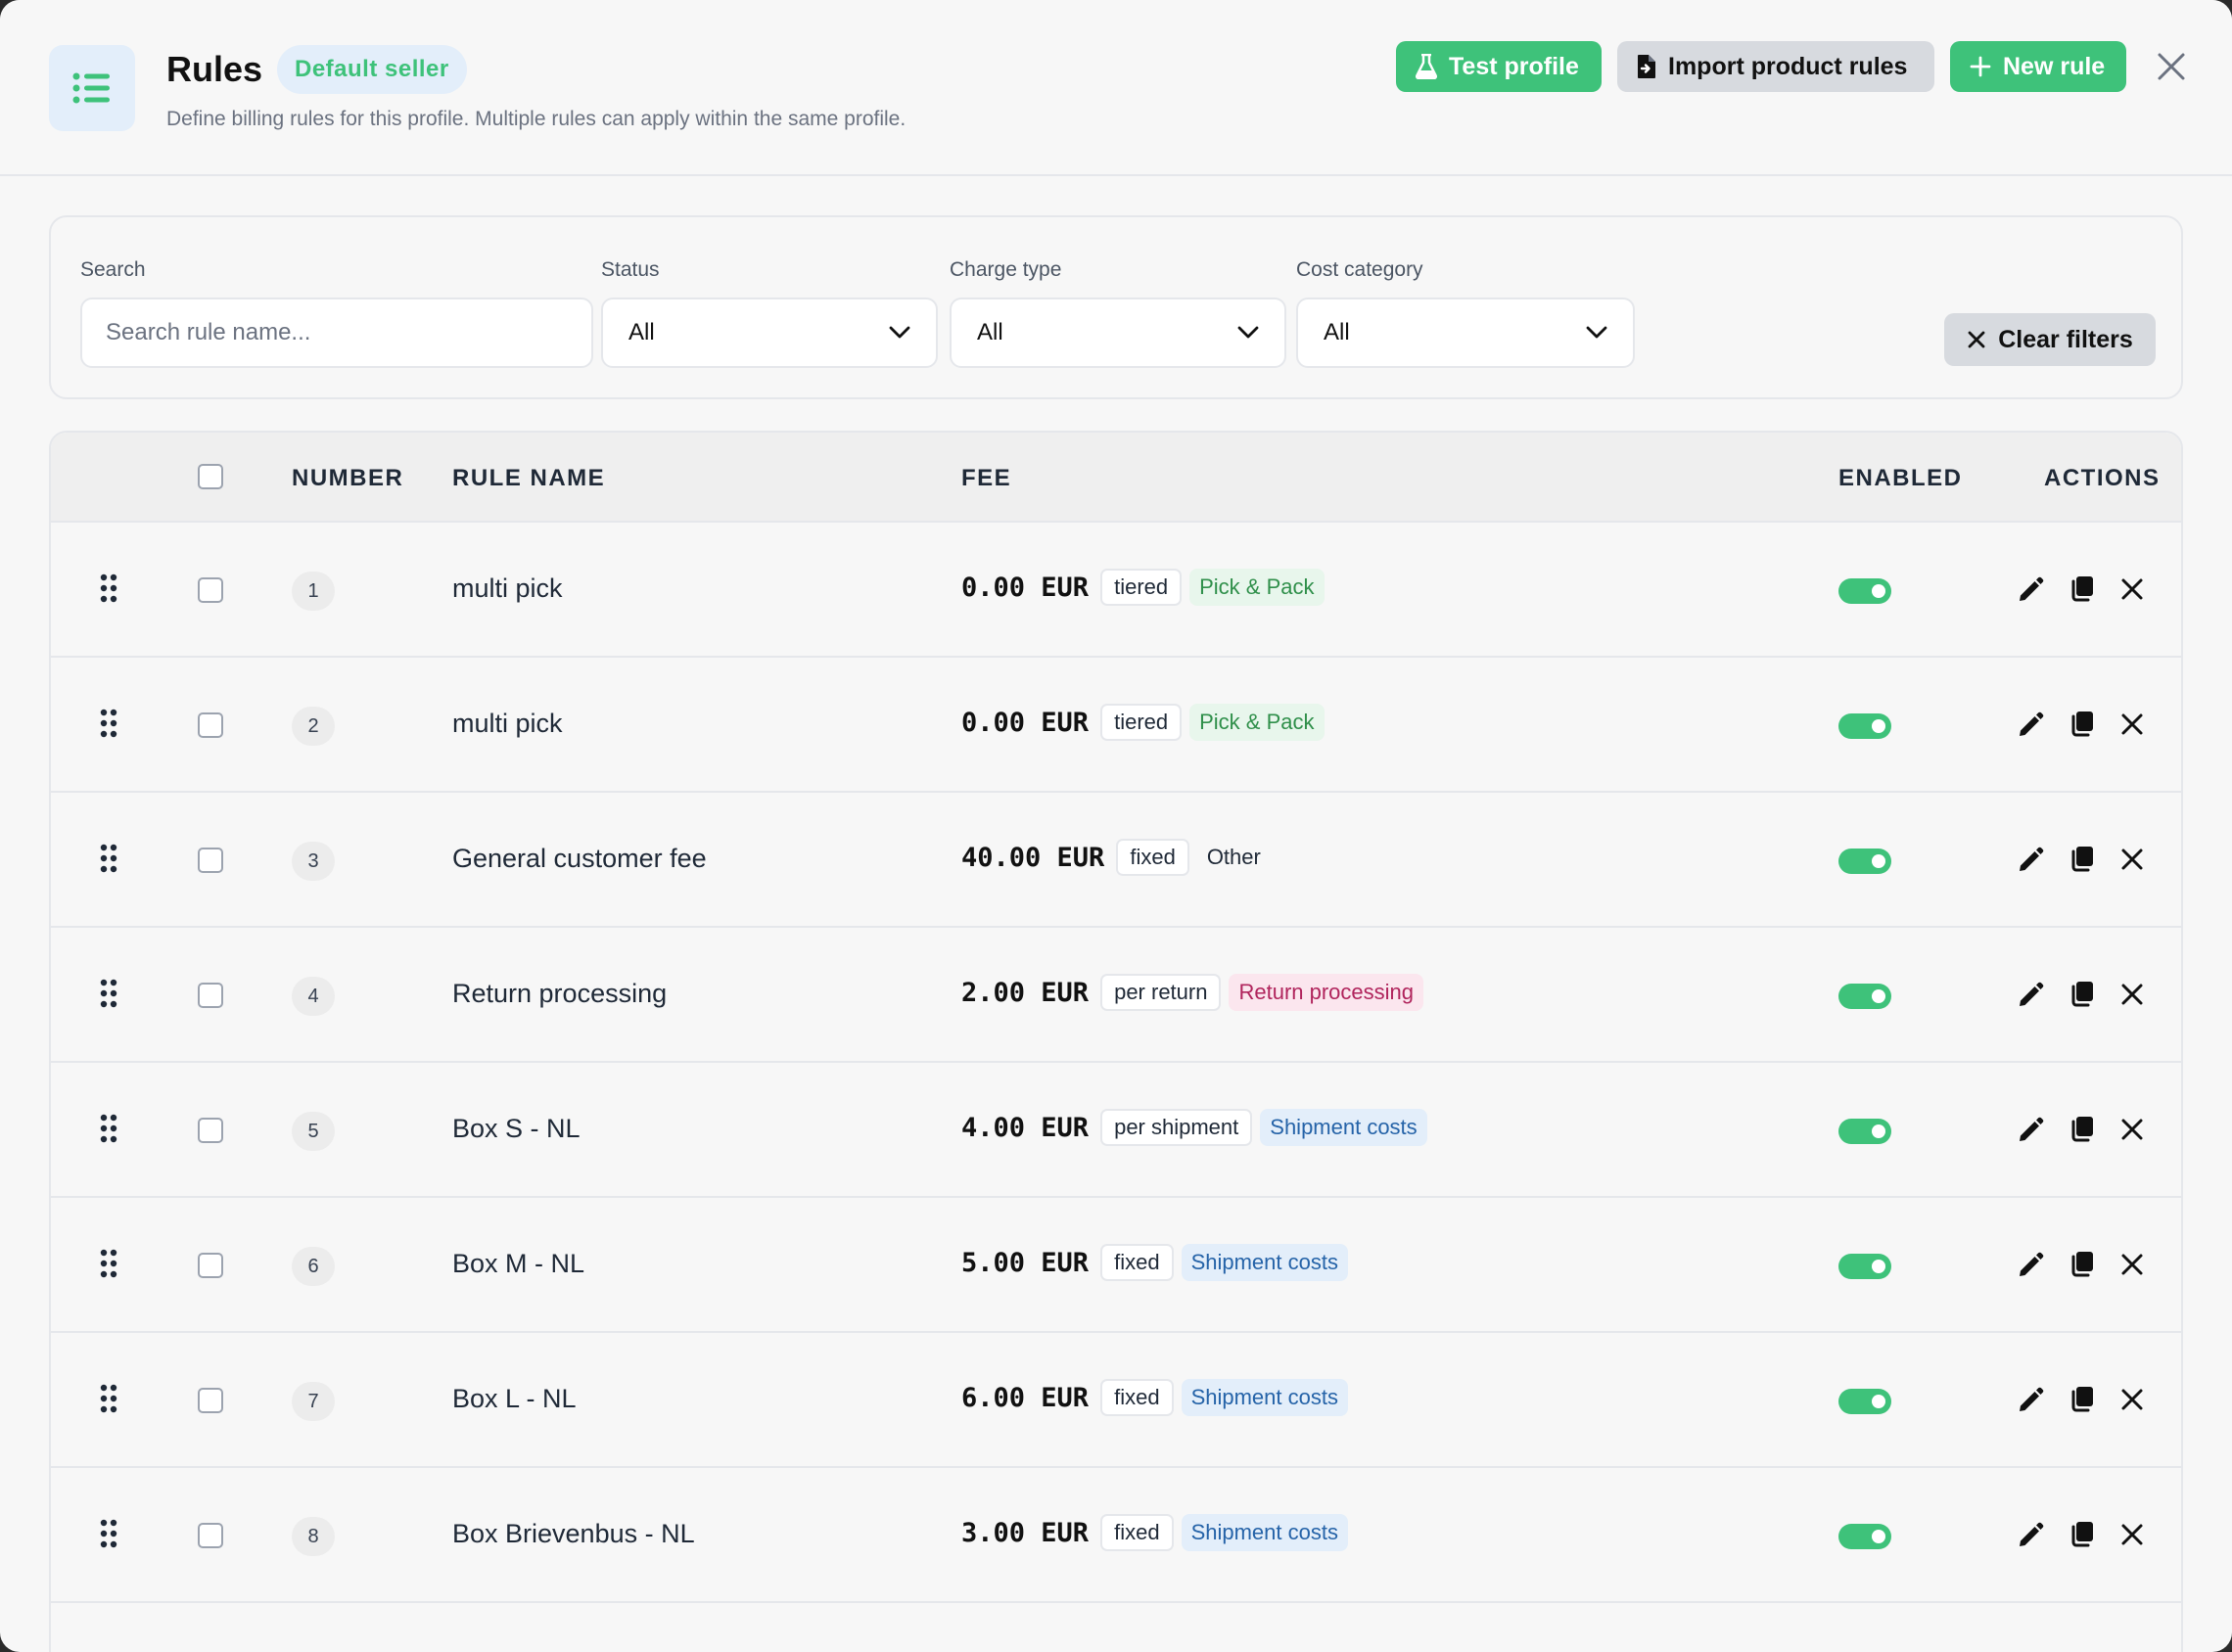  I want to click on flask-icon, so click(1427, 66).